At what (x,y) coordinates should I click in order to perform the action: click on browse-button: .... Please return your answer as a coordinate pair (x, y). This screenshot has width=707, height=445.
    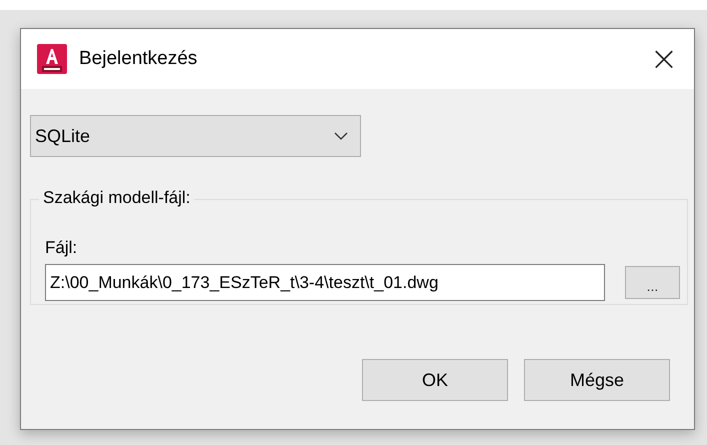
    Looking at the image, I should click on (652, 282).